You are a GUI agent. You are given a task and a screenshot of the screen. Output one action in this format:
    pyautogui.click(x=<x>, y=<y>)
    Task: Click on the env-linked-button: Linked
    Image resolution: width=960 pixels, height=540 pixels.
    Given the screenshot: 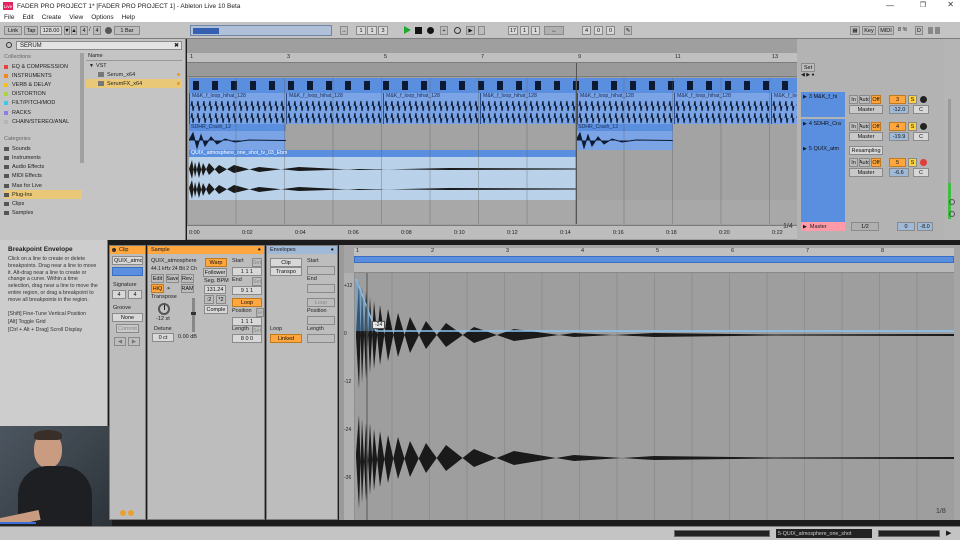 What is the action you would take?
    pyautogui.click(x=286, y=338)
    